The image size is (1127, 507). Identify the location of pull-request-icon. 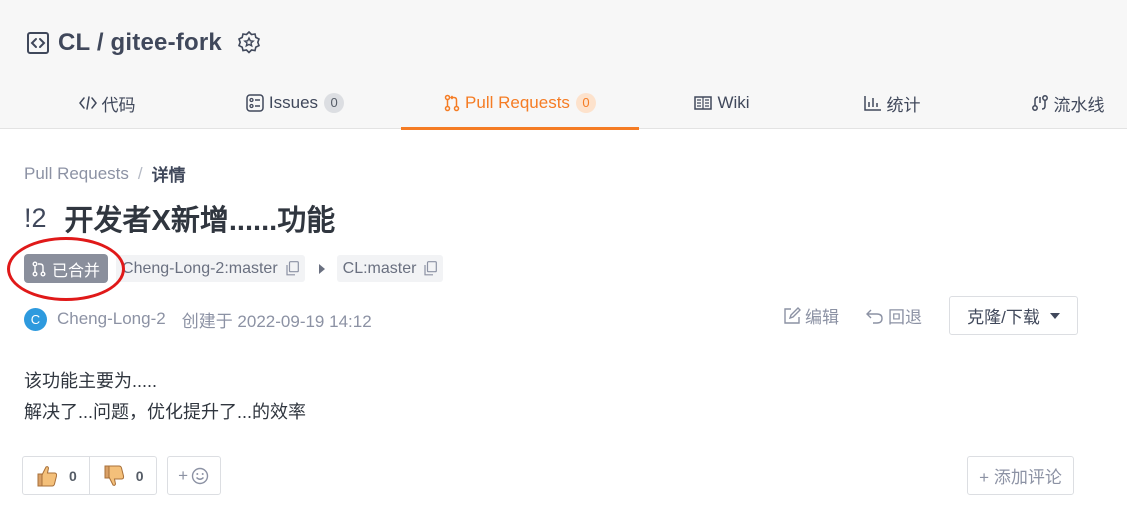
(452, 103).